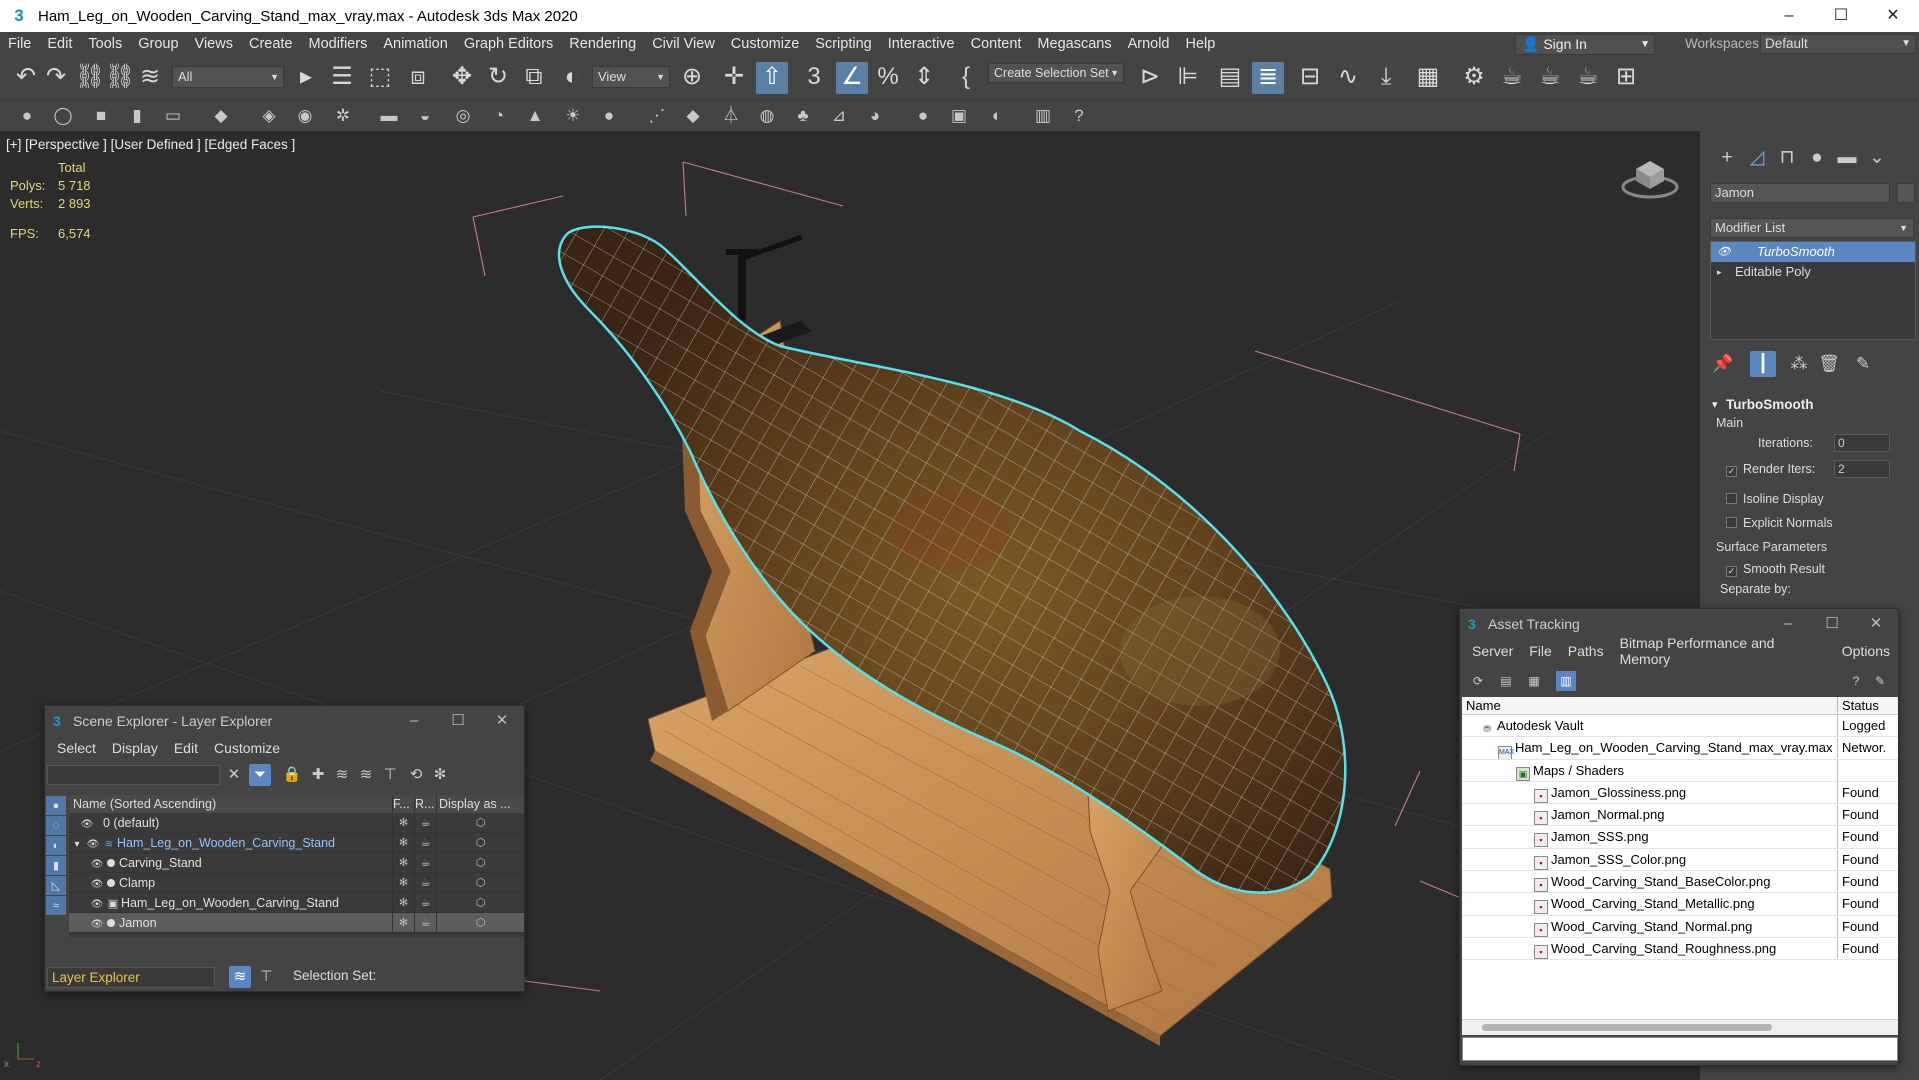  Describe the element at coordinates (1763, 364) in the screenshot. I see `show-end-result-icon: ┃` at that location.